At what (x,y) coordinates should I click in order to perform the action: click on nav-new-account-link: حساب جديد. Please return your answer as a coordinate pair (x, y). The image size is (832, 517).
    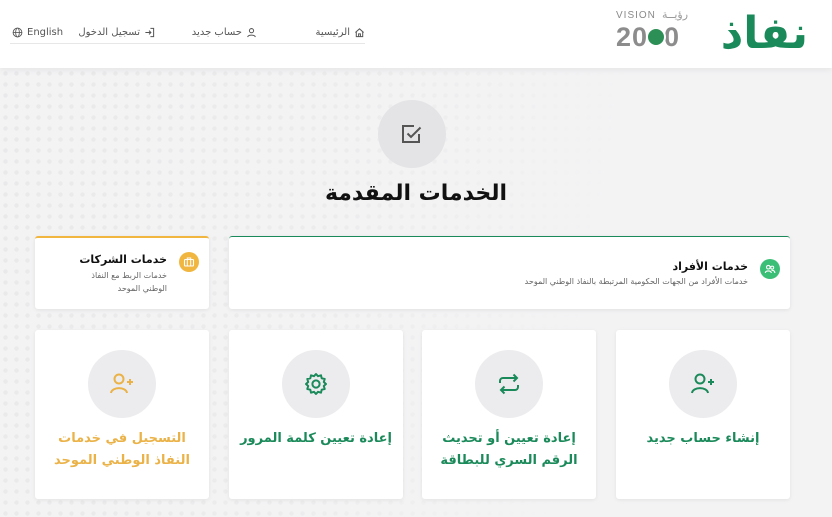
    Looking at the image, I should click on (224, 32).